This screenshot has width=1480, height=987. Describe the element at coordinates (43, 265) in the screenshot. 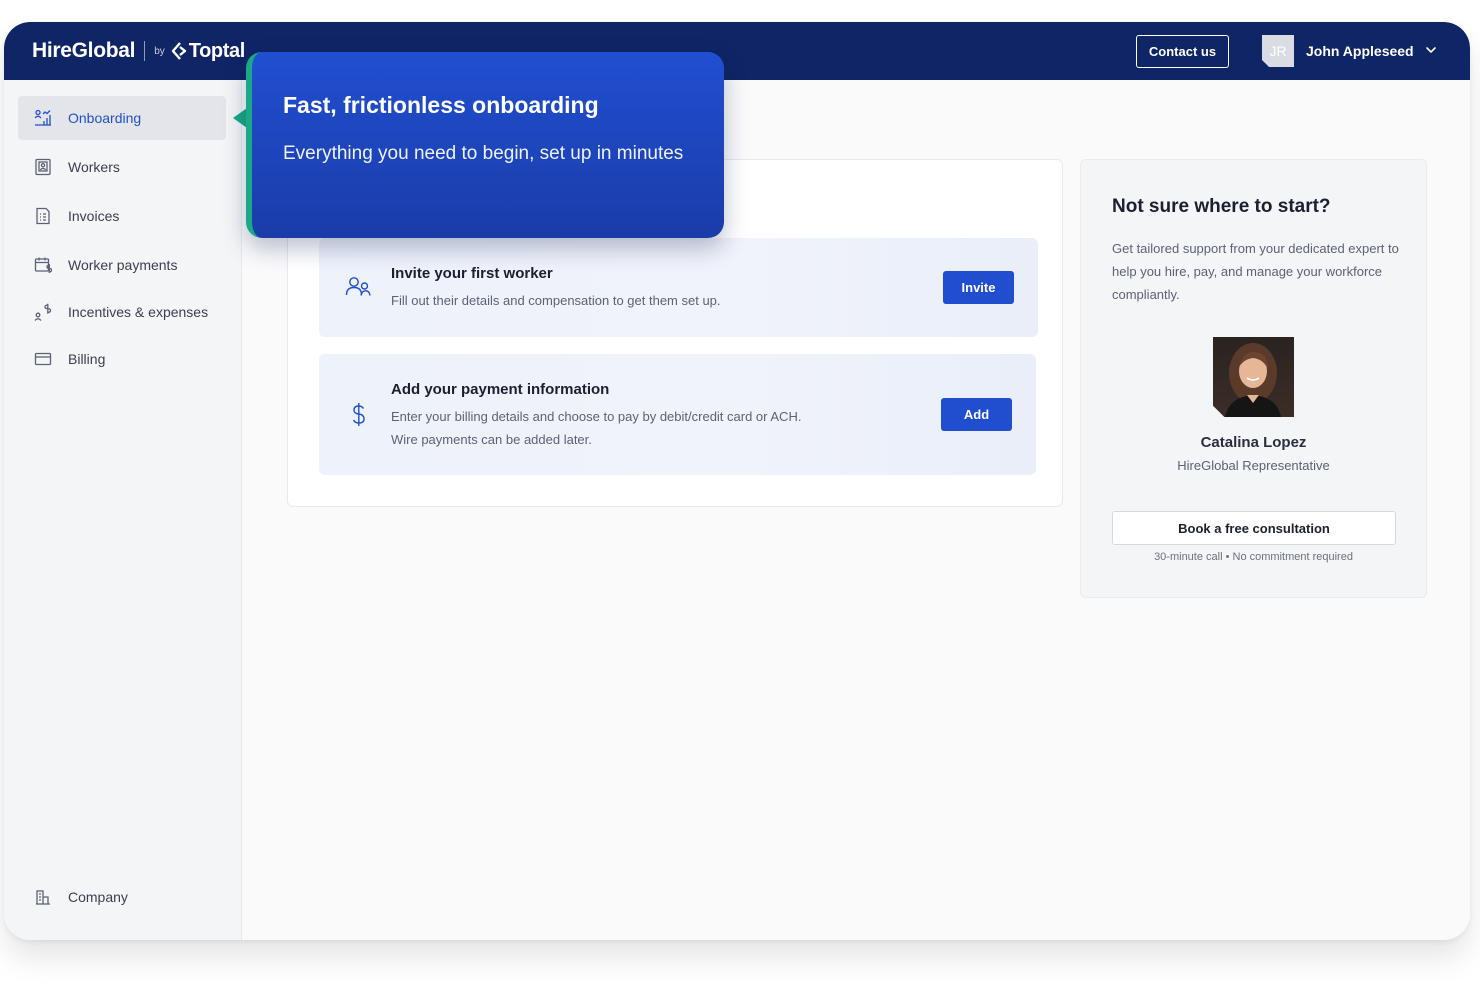

I see `calendar-dollar-icon` at that location.